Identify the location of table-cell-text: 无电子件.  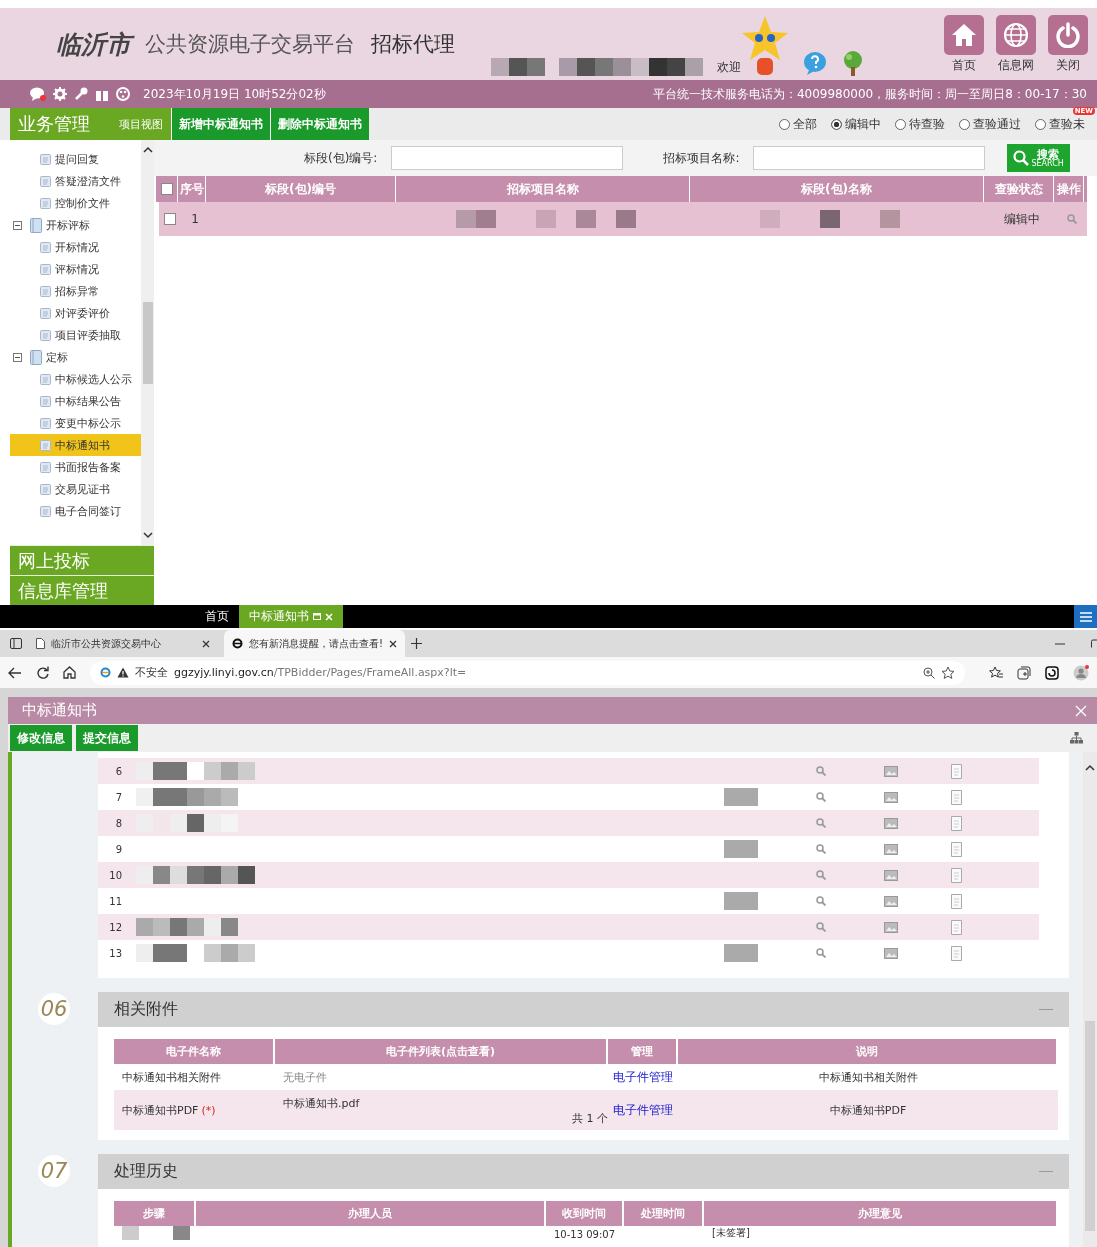
(305, 1077).